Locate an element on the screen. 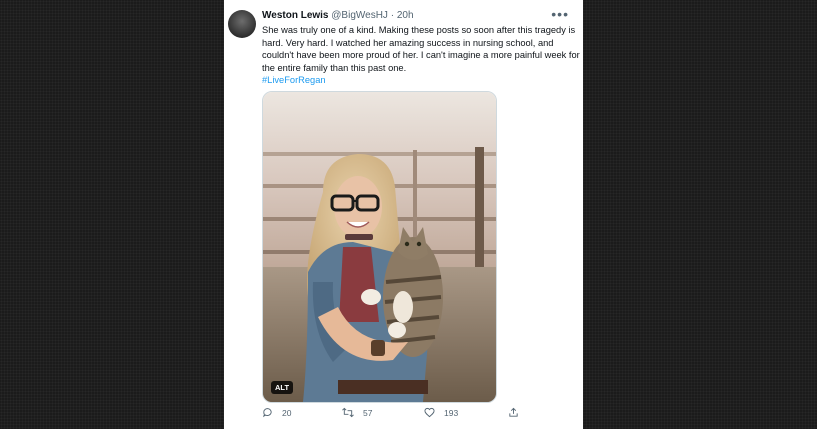 The height and width of the screenshot is (429, 817). tweet-time: 20h is located at coordinates (405, 15).